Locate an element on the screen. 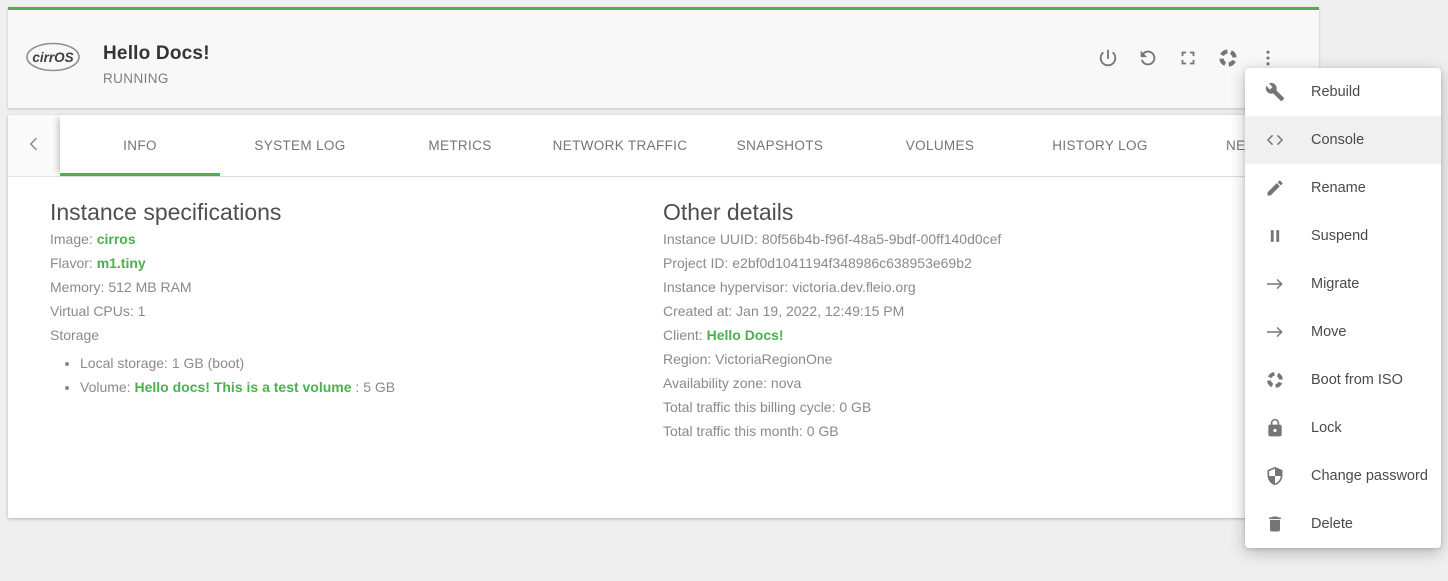 Image resolution: width=1448 pixels, height=581 pixels. spec-row-flavor: Flavor: m1.tiny is located at coordinates (98, 263).